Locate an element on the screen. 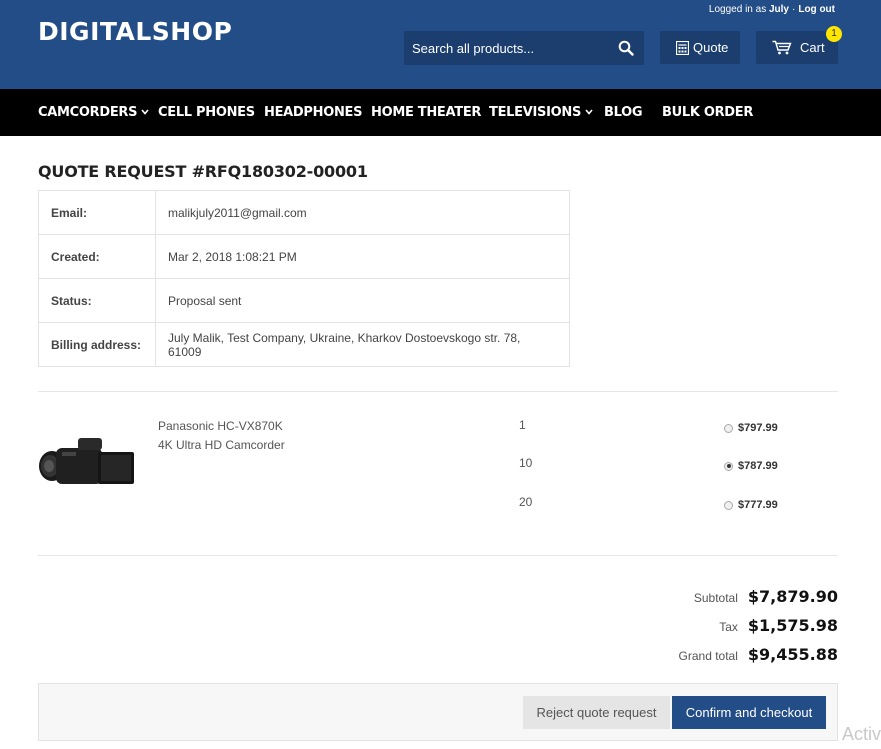 The width and height of the screenshot is (881, 749). nav-televisions: TELEVISIONS is located at coordinates (541, 112).